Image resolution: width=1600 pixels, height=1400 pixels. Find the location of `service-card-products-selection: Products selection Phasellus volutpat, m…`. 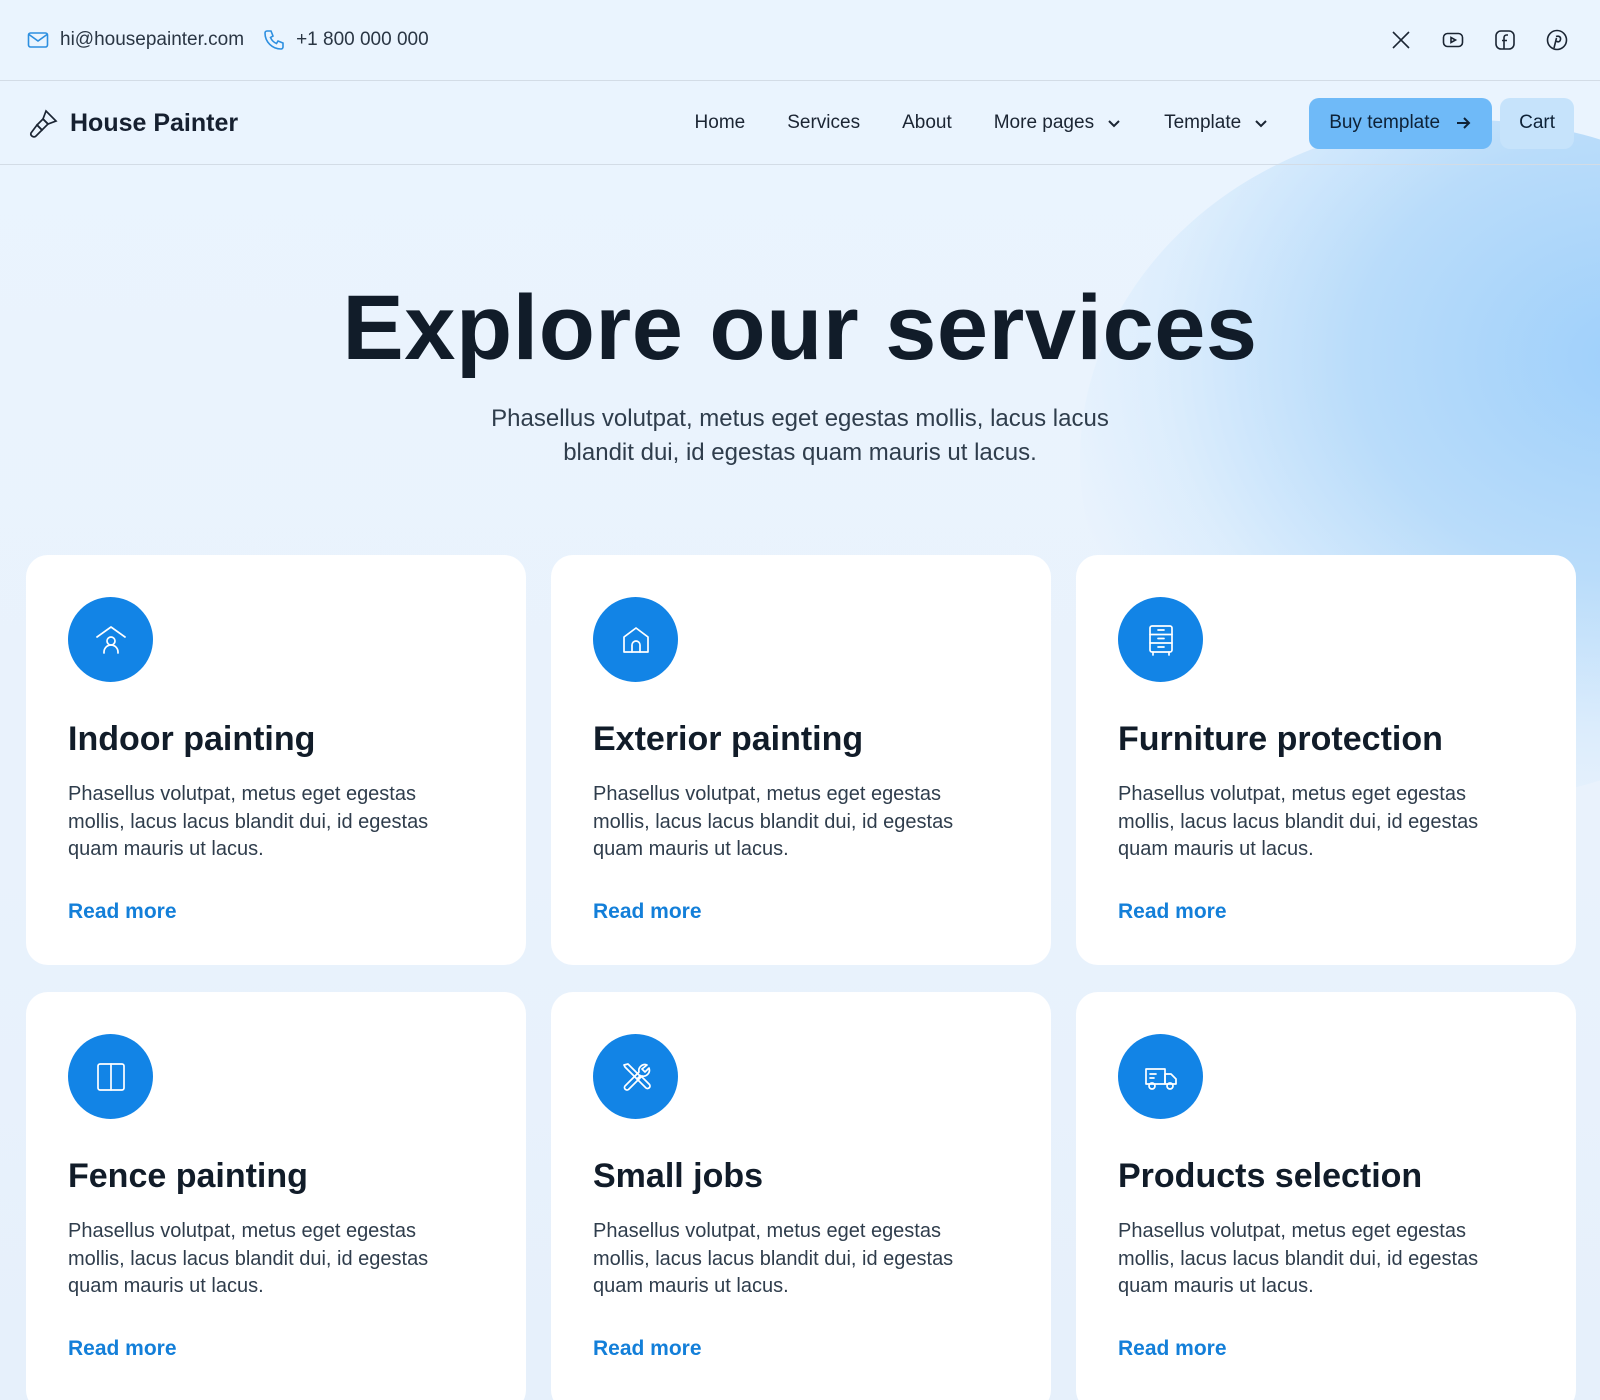

service-card-products-selection: Products selection Phasellus volutpat, m… is located at coordinates (1326, 1196).